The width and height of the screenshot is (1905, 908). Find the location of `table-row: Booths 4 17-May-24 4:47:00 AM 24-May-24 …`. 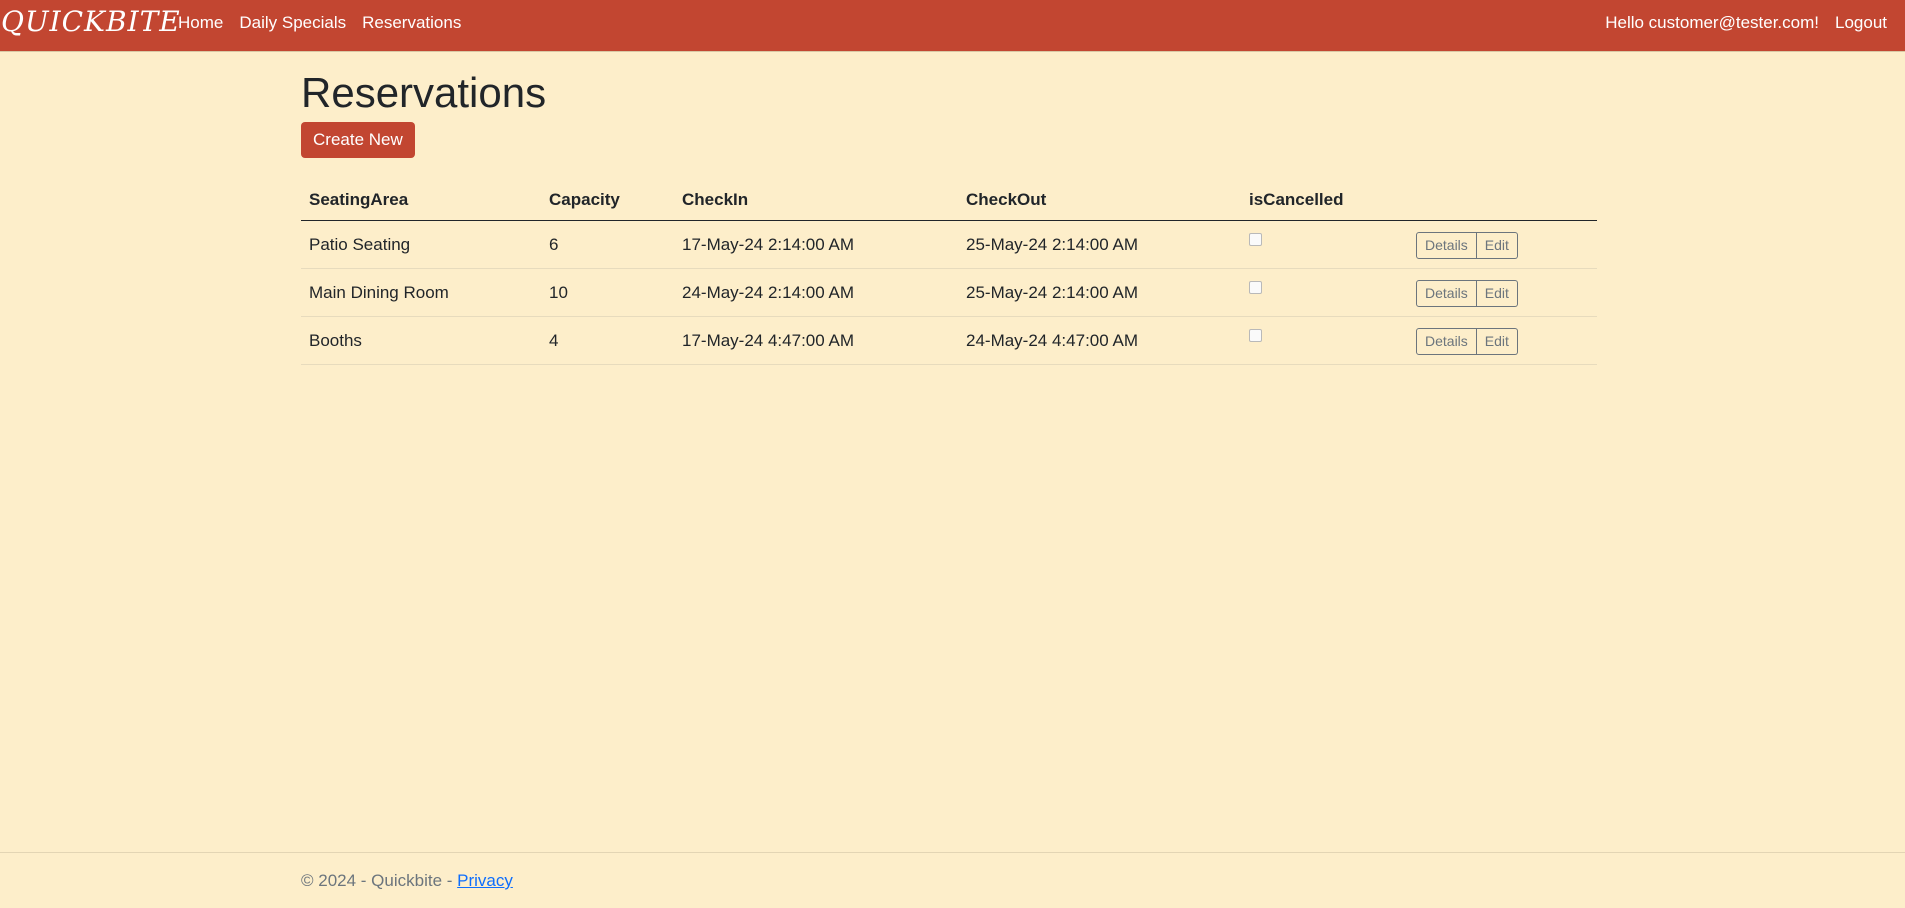

table-row: Booths 4 17-May-24 4:47:00 AM 24-May-24 … is located at coordinates (949, 341).